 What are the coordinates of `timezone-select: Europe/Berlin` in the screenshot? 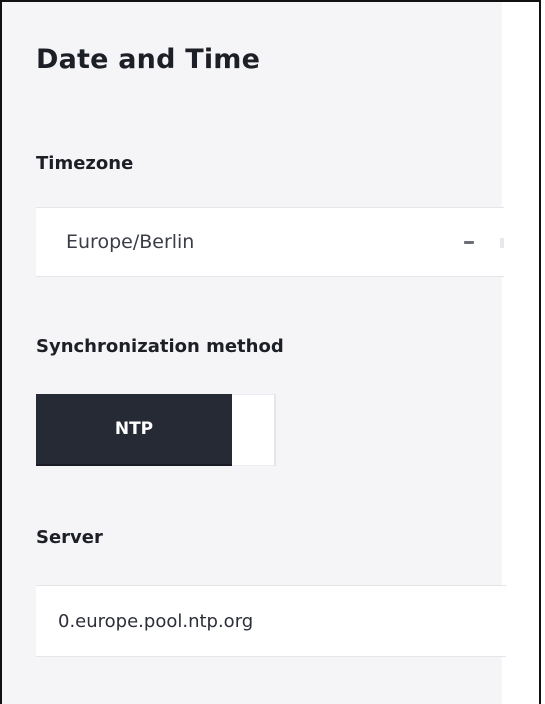 It's located at (270, 242).